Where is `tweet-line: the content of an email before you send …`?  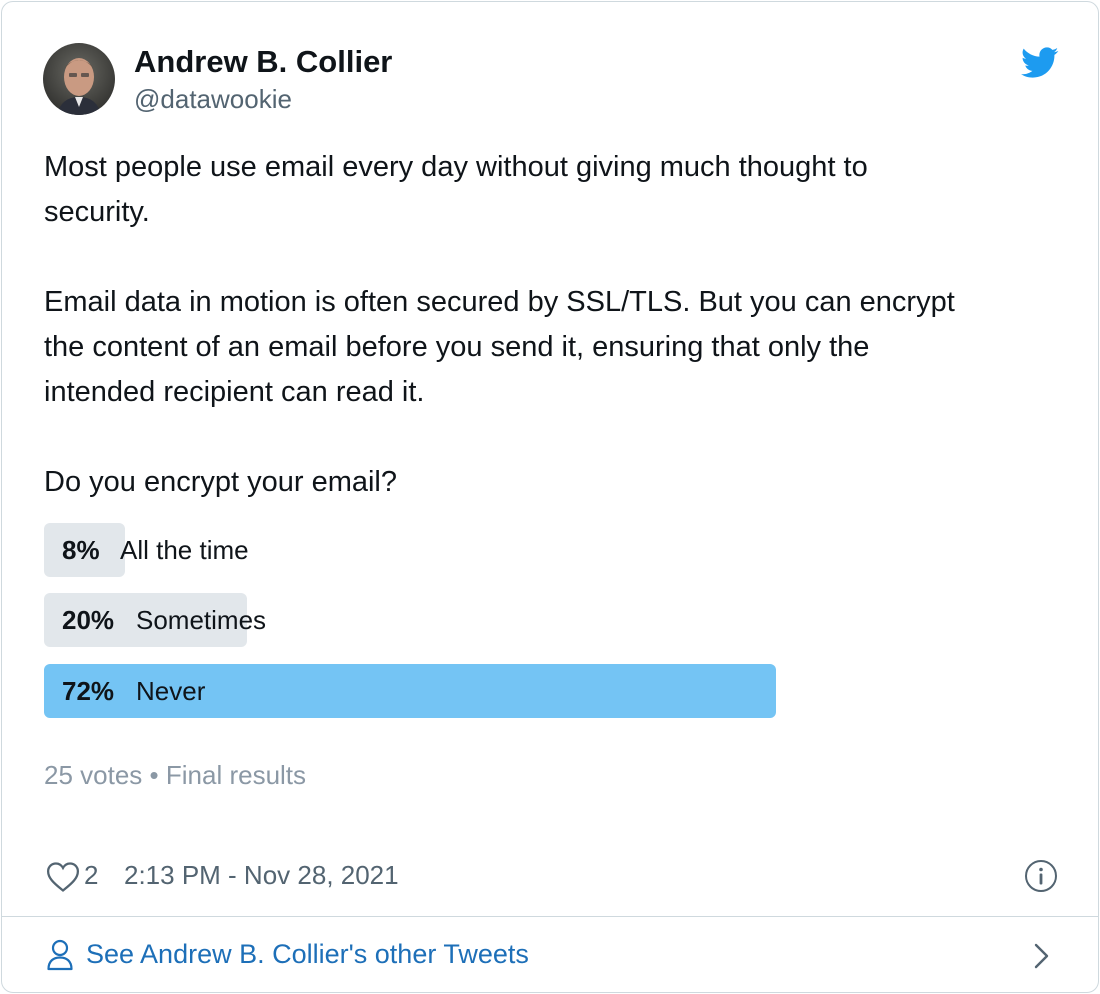
tweet-line: the content of an email before you send … is located at coordinates (457, 347).